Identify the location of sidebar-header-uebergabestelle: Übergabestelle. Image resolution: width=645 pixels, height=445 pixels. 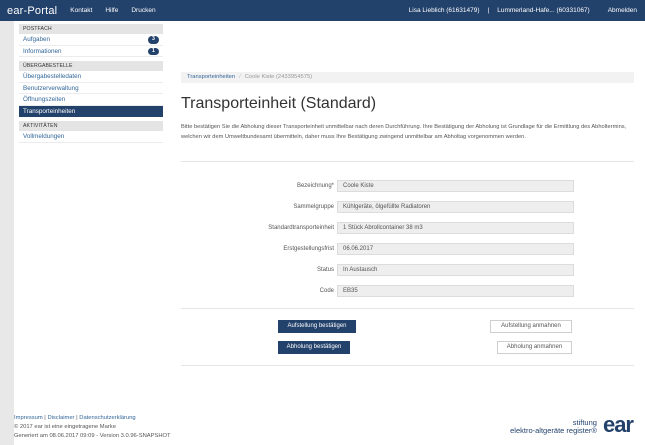
(91, 66).